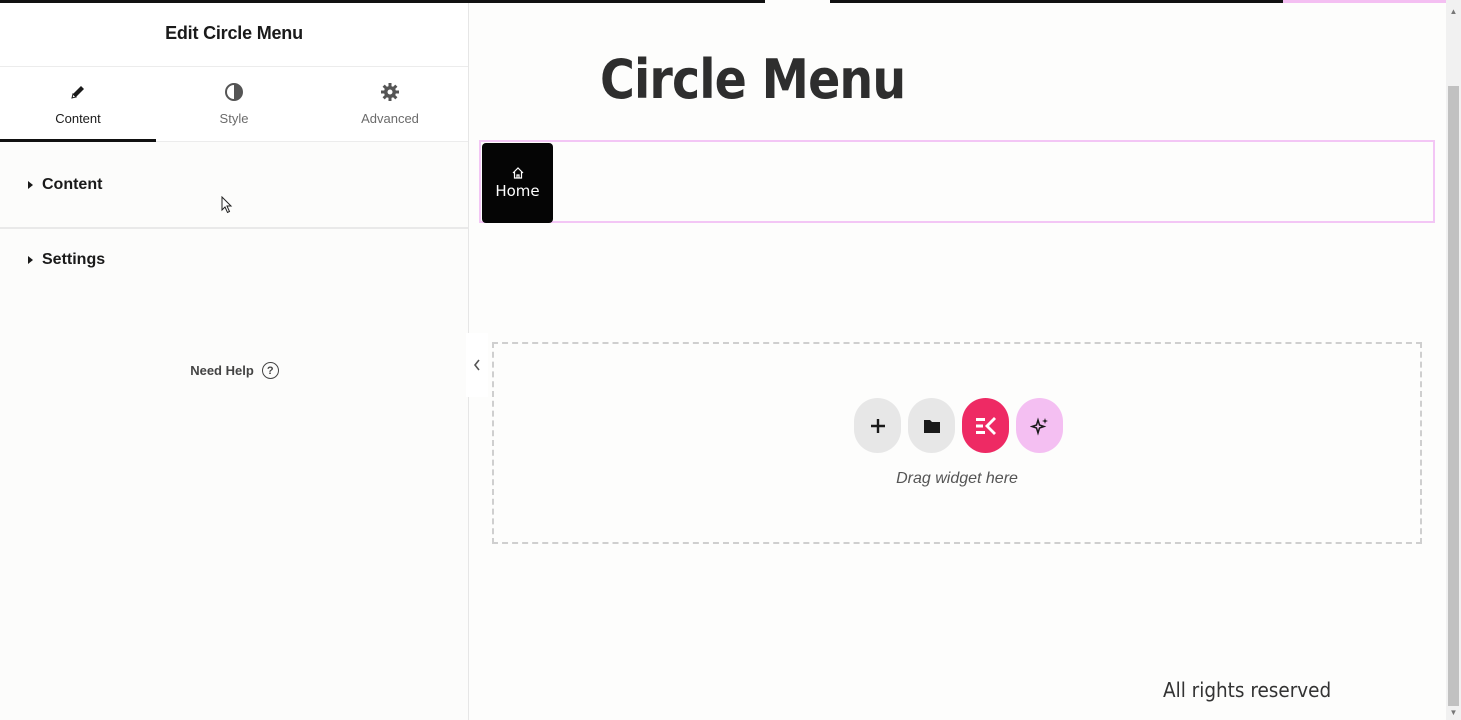 The image size is (1461, 720). I want to click on question-icon: ?, so click(270, 370).